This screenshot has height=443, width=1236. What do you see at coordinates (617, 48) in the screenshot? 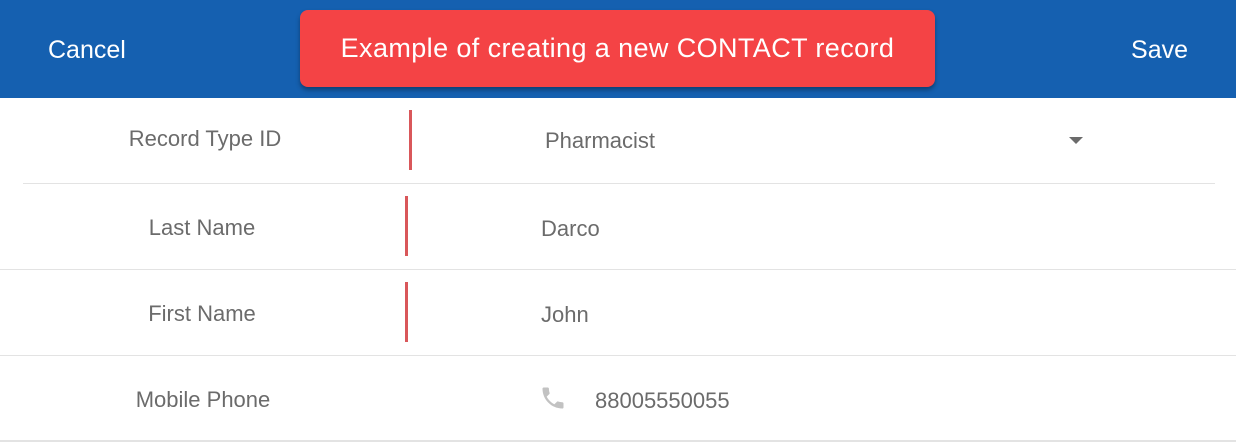
I see `annotation-banner: Example of creating a new CONTACT record` at bounding box center [617, 48].